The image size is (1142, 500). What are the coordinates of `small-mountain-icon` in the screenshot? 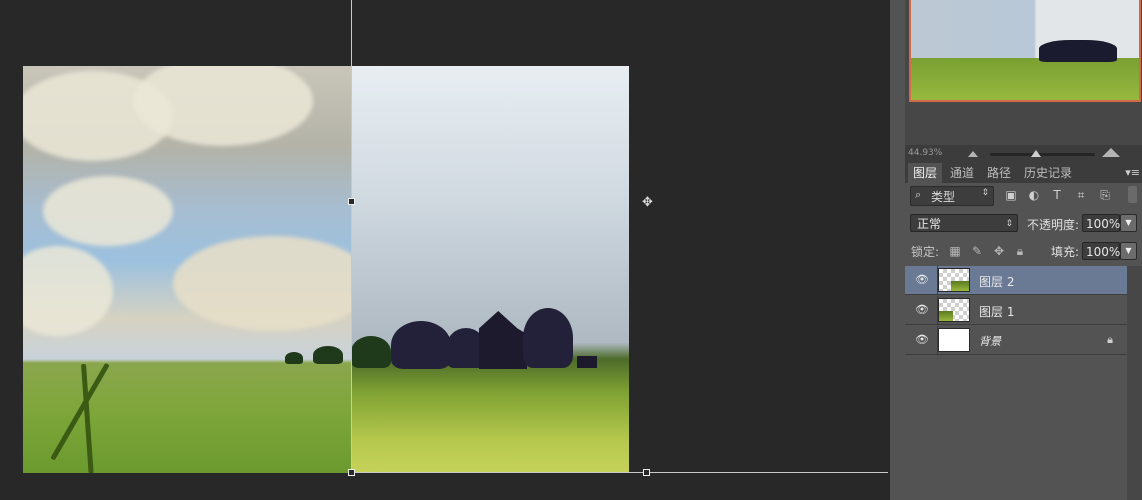 It's located at (973, 154).